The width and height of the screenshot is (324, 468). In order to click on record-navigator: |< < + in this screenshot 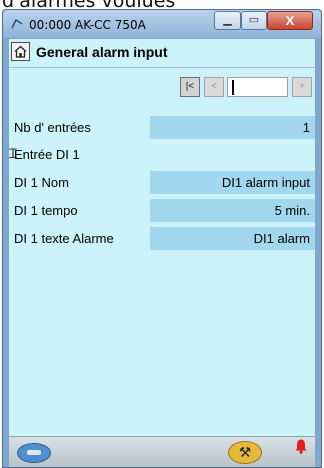, I will do `click(247, 87)`.